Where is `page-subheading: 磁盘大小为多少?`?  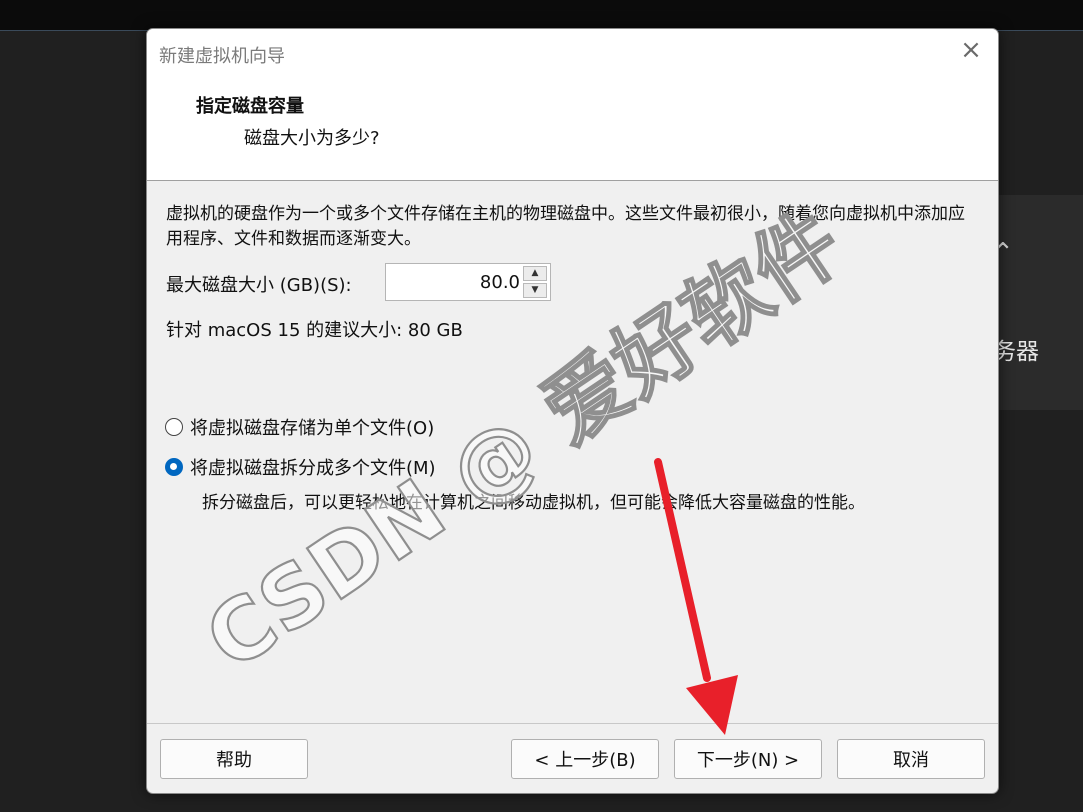
page-subheading: 磁盘大小为多少? is located at coordinates (312, 138).